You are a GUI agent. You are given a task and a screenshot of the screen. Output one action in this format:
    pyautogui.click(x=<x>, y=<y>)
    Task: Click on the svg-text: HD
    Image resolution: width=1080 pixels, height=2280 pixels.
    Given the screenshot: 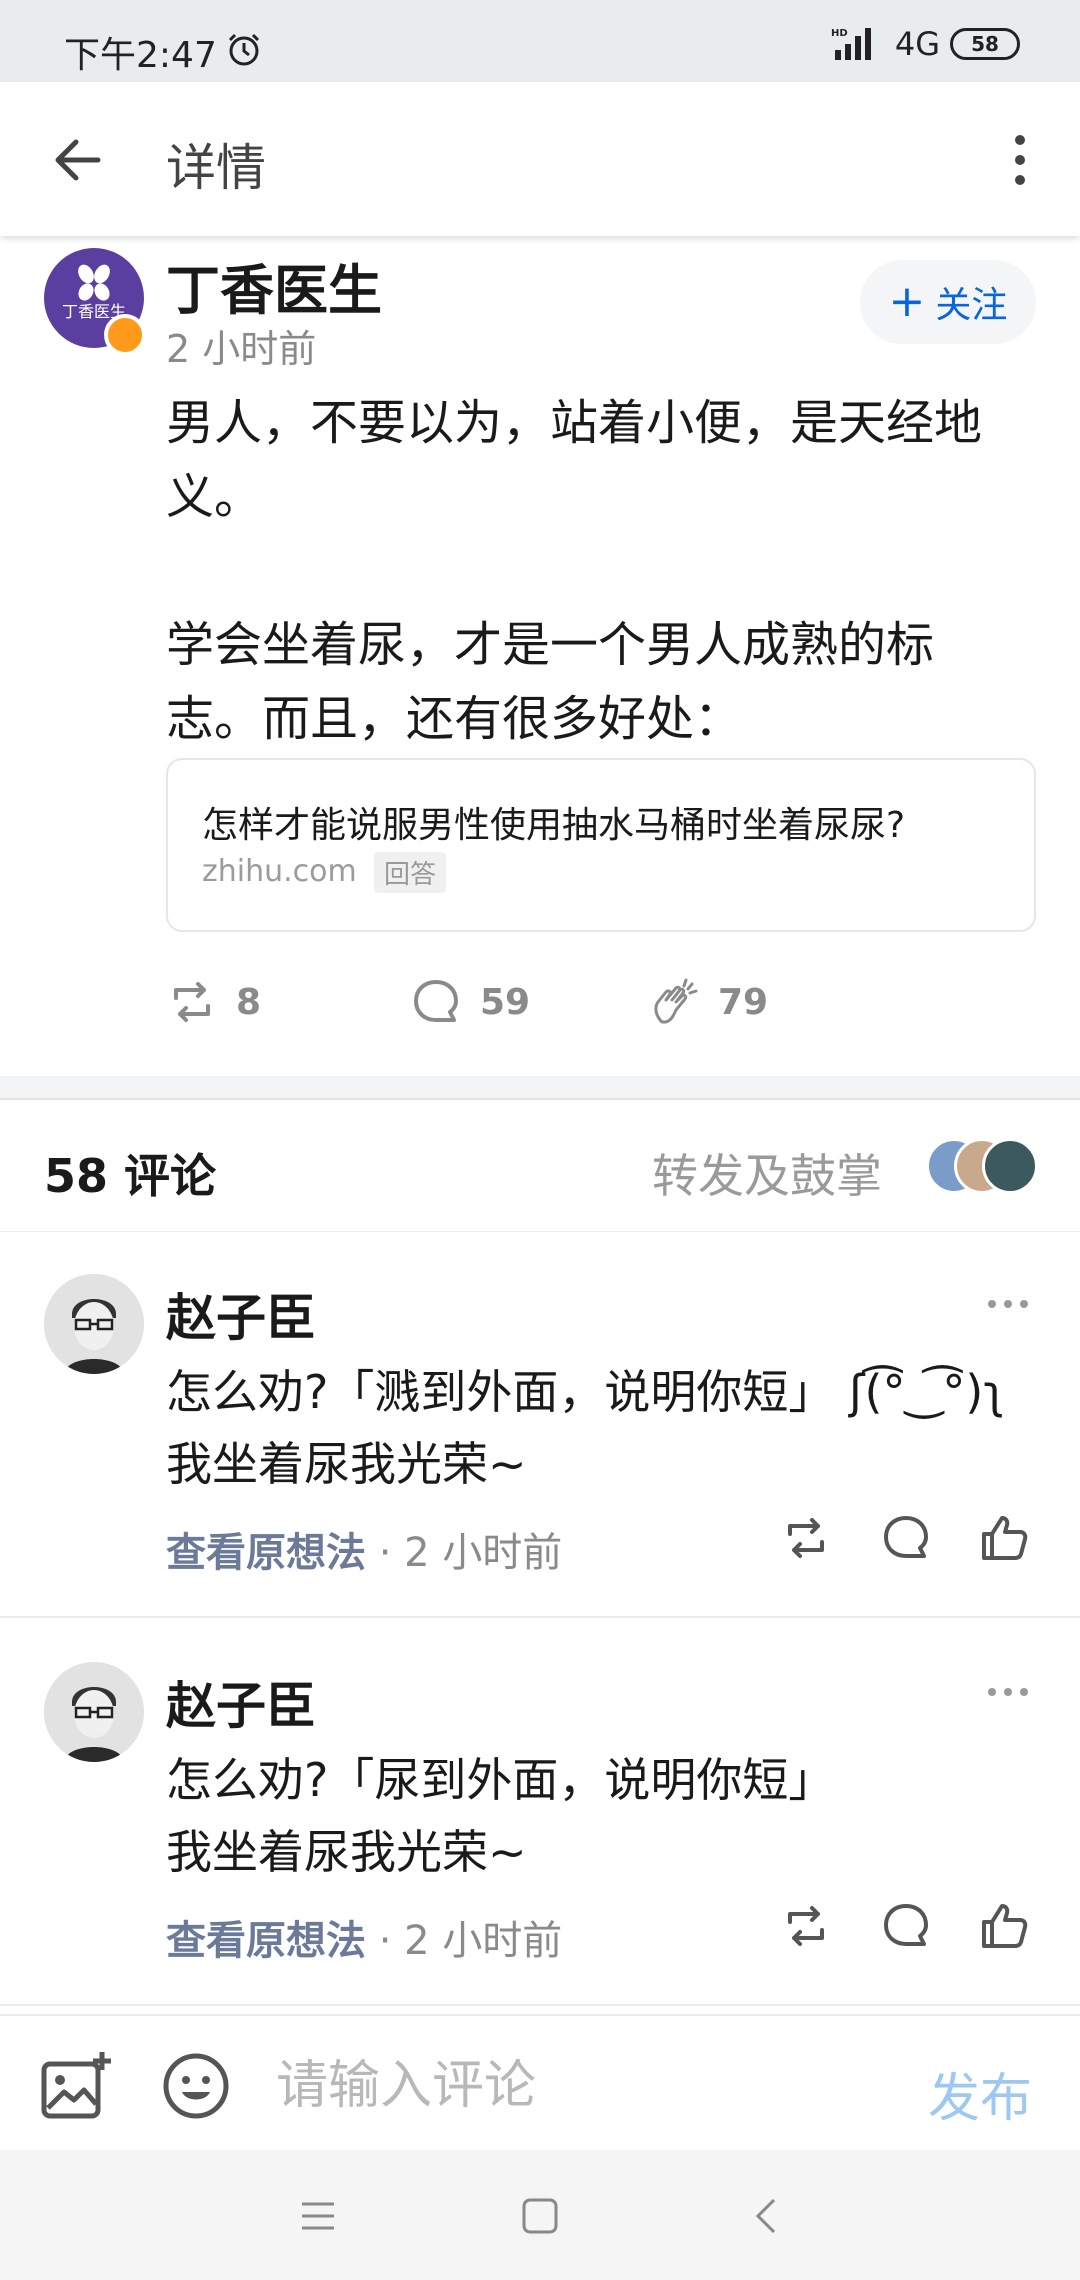 What is the action you would take?
    pyautogui.click(x=839, y=33)
    